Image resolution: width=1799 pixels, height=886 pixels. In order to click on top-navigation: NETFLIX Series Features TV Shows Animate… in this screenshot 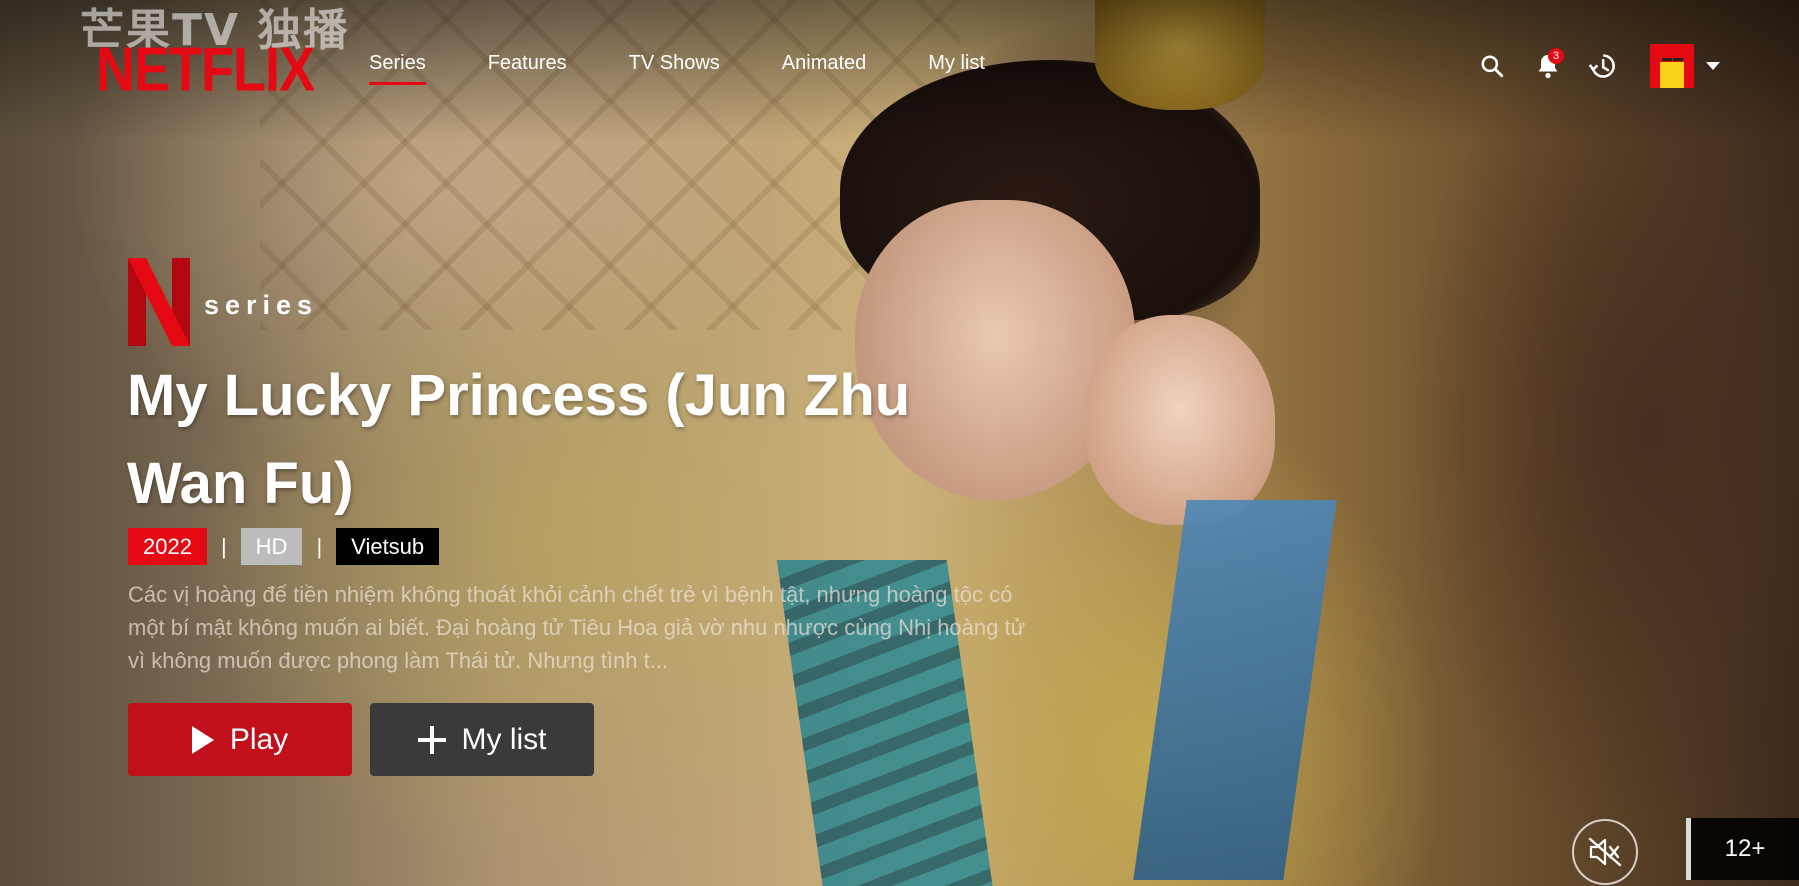, I will do `click(899, 60)`.